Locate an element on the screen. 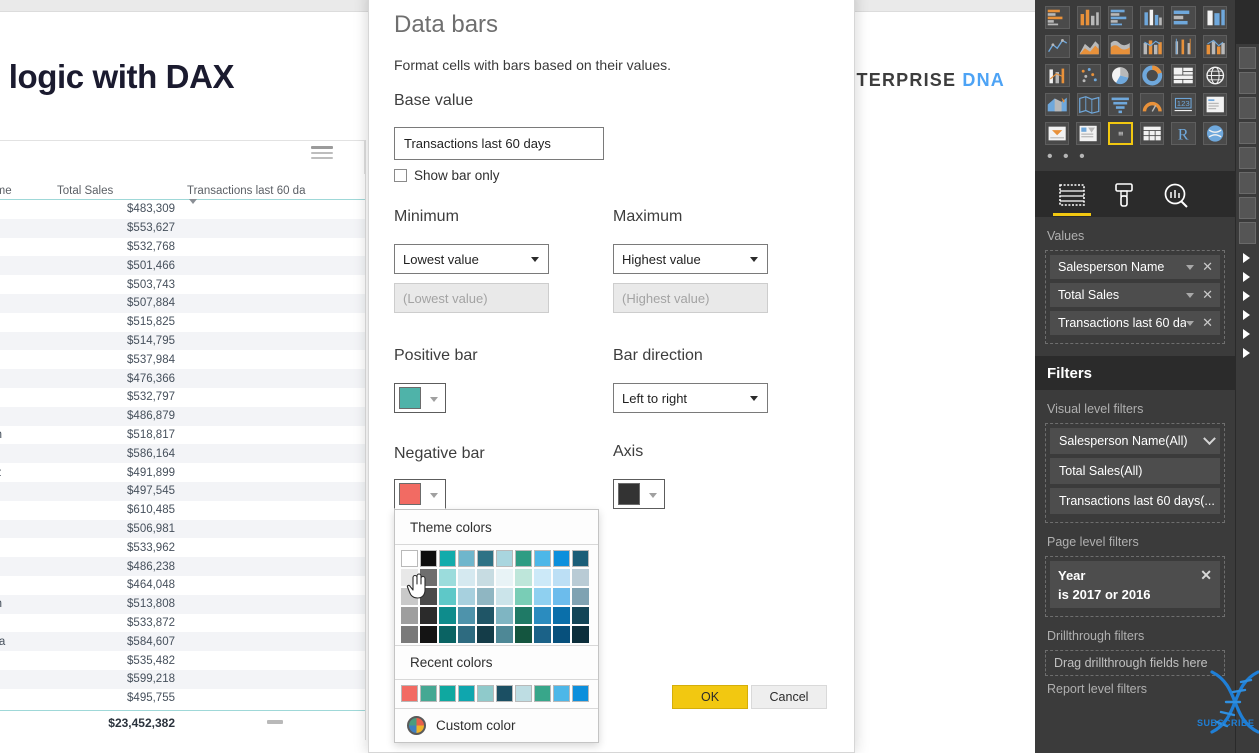 The image size is (1259, 753). table-row: r Mccoy $506,981 is located at coordinates (182, 529).